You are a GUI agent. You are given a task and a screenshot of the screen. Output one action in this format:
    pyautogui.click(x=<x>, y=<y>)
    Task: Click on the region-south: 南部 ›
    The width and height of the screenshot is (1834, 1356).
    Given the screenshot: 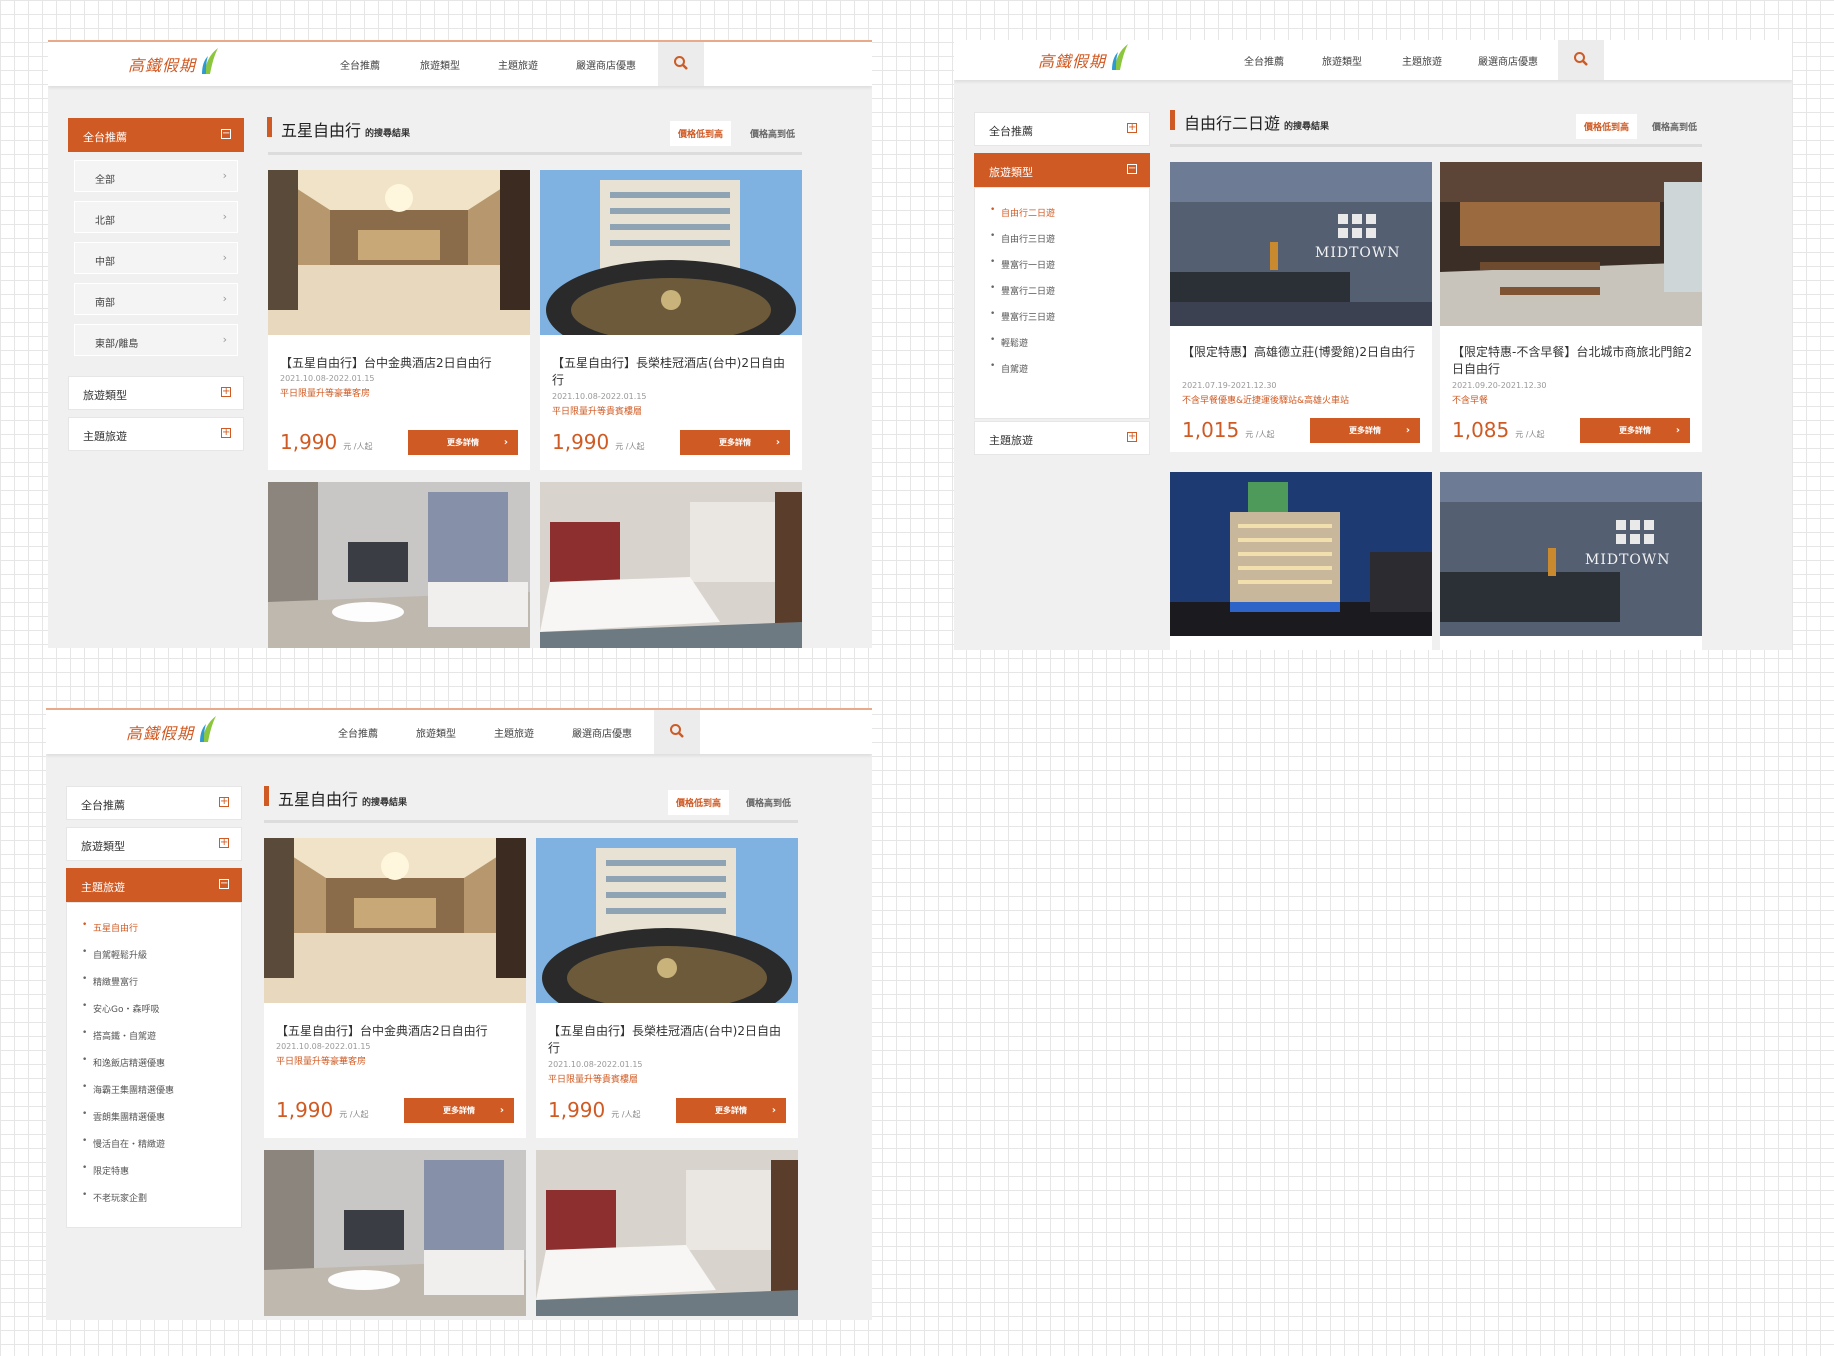 What is the action you would take?
    pyautogui.click(x=156, y=299)
    